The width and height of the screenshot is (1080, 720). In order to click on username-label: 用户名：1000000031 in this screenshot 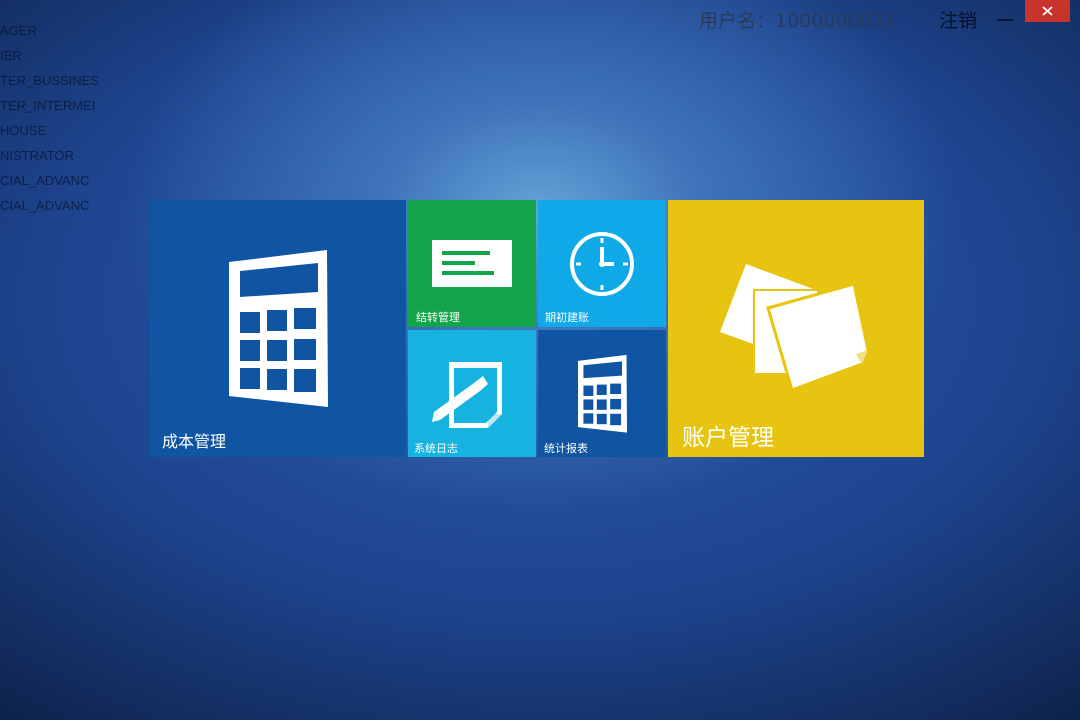, I will do `click(797, 21)`.